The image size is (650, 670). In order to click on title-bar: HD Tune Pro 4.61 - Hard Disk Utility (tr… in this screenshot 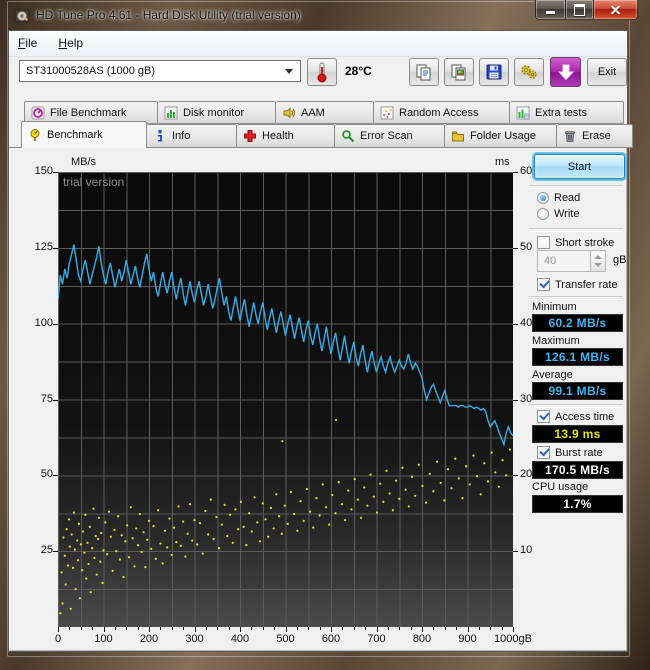, I will do `click(325, 15)`.